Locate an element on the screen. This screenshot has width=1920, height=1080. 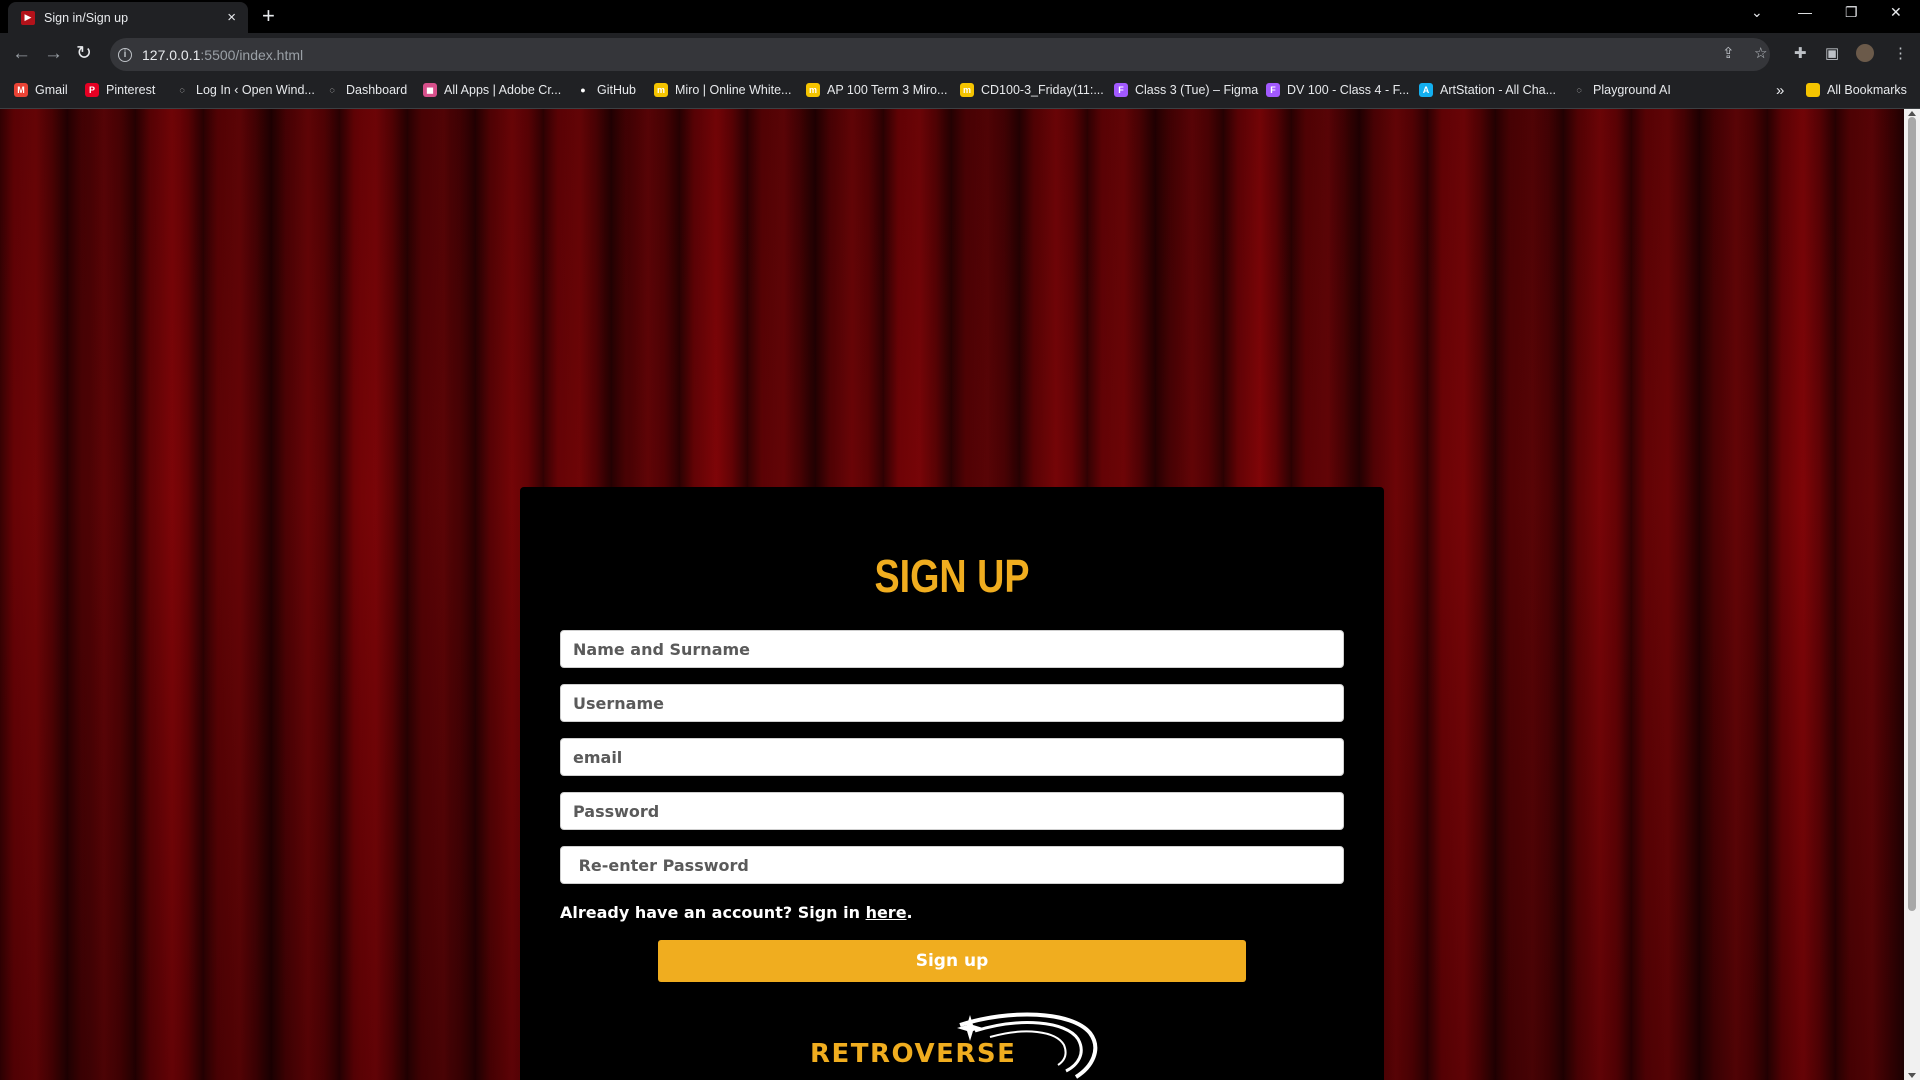
folder-icon is located at coordinates (1813, 90).